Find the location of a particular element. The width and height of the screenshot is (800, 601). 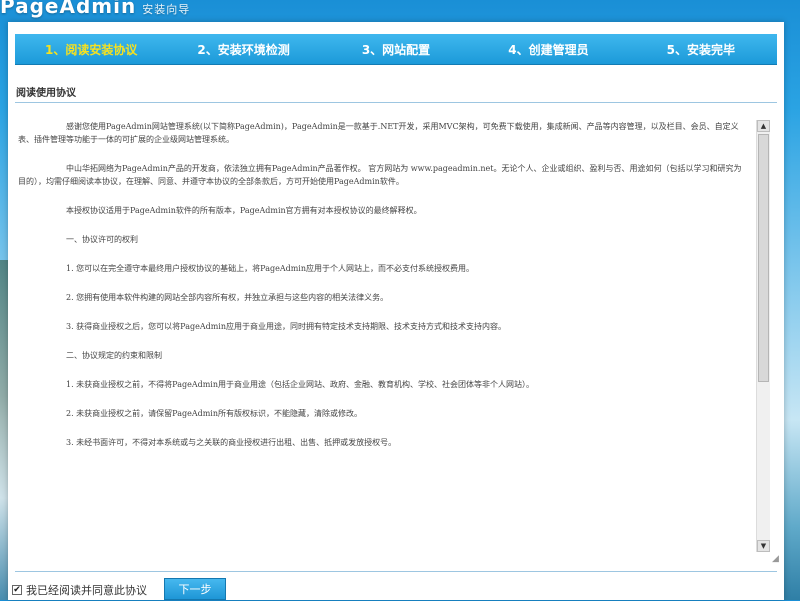

agreement-heading: 二、协议规定的约束和限制 is located at coordinates (114, 355).